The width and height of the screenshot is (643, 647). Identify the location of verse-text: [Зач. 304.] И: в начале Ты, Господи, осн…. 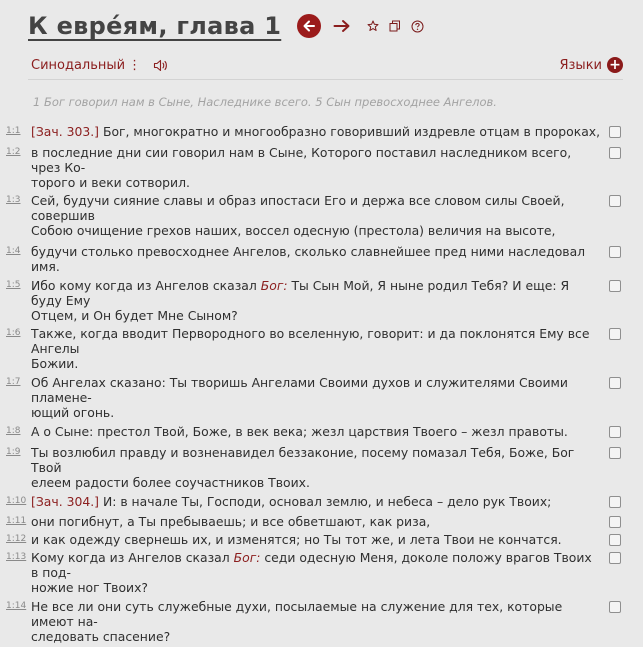
(316, 501).